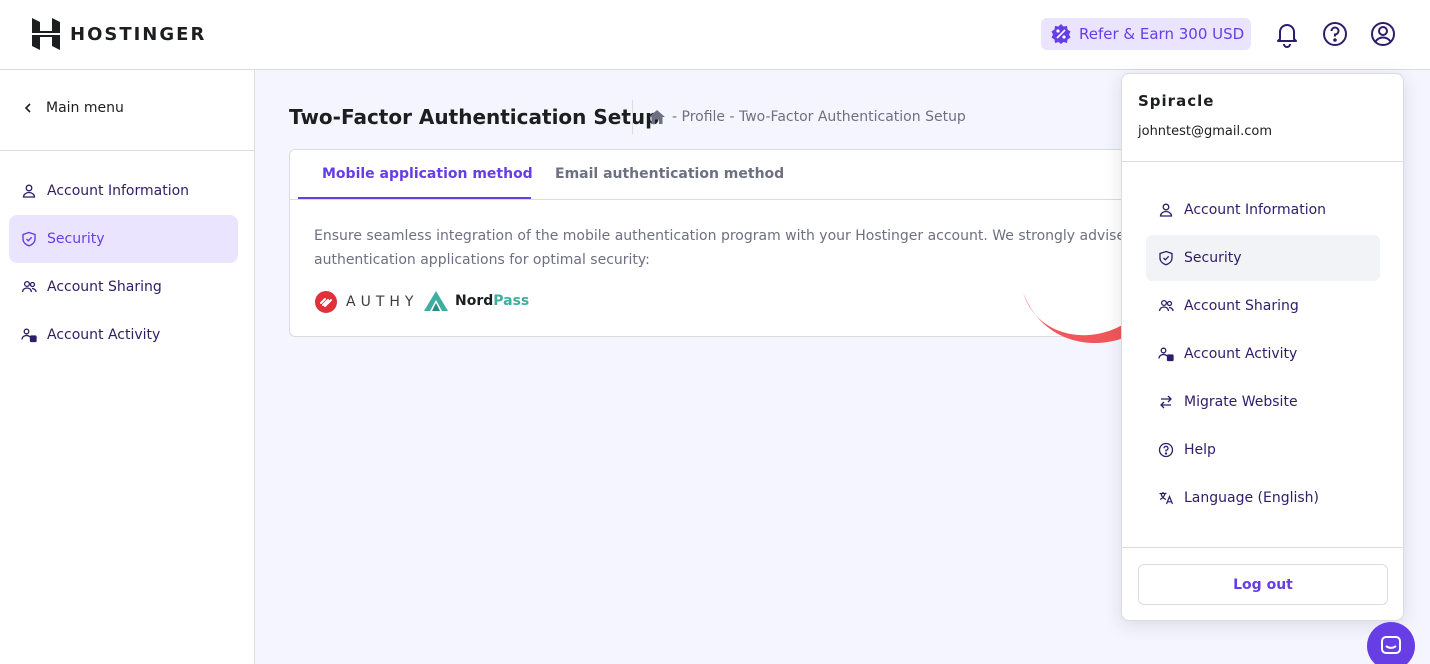 The height and width of the screenshot is (664, 1430). Describe the element at coordinates (382, 302) in the screenshot. I see `authy-wordmark: AUTHY` at that location.